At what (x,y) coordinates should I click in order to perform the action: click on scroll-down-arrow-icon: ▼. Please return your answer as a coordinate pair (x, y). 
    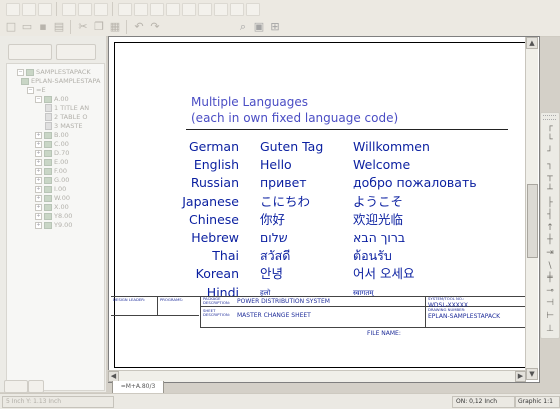
    Looking at the image, I should click on (532, 374).